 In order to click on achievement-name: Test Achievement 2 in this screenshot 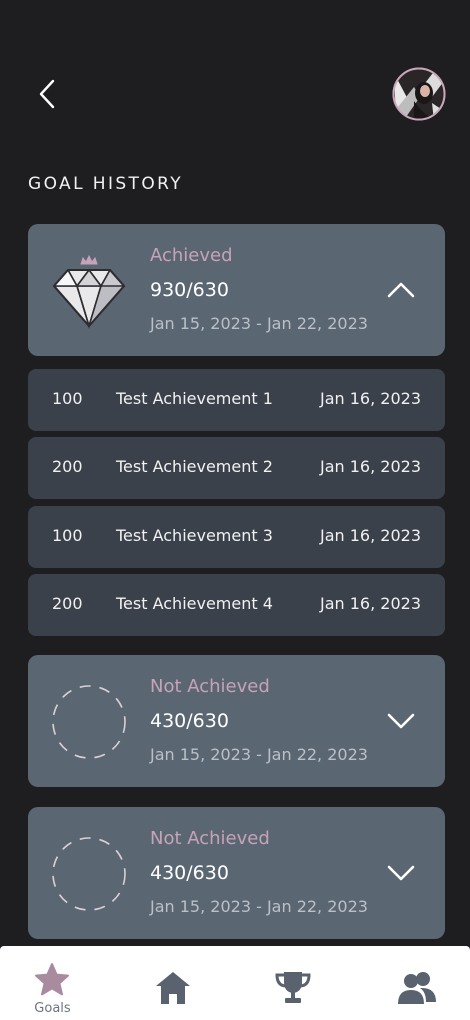, I will do `click(194, 466)`.